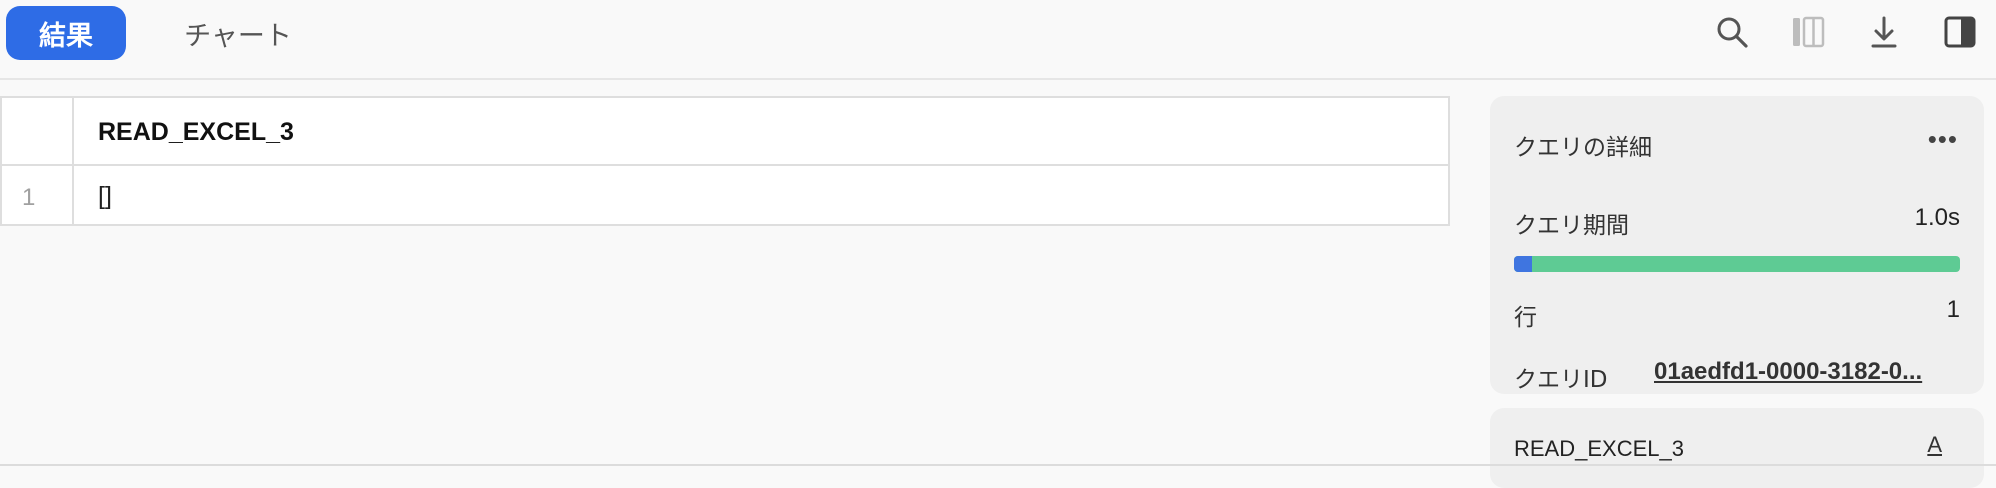 The image size is (1996, 488). Describe the element at coordinates (238, 33) in the screenshot. I see `tab-chart: チャート` at that location.